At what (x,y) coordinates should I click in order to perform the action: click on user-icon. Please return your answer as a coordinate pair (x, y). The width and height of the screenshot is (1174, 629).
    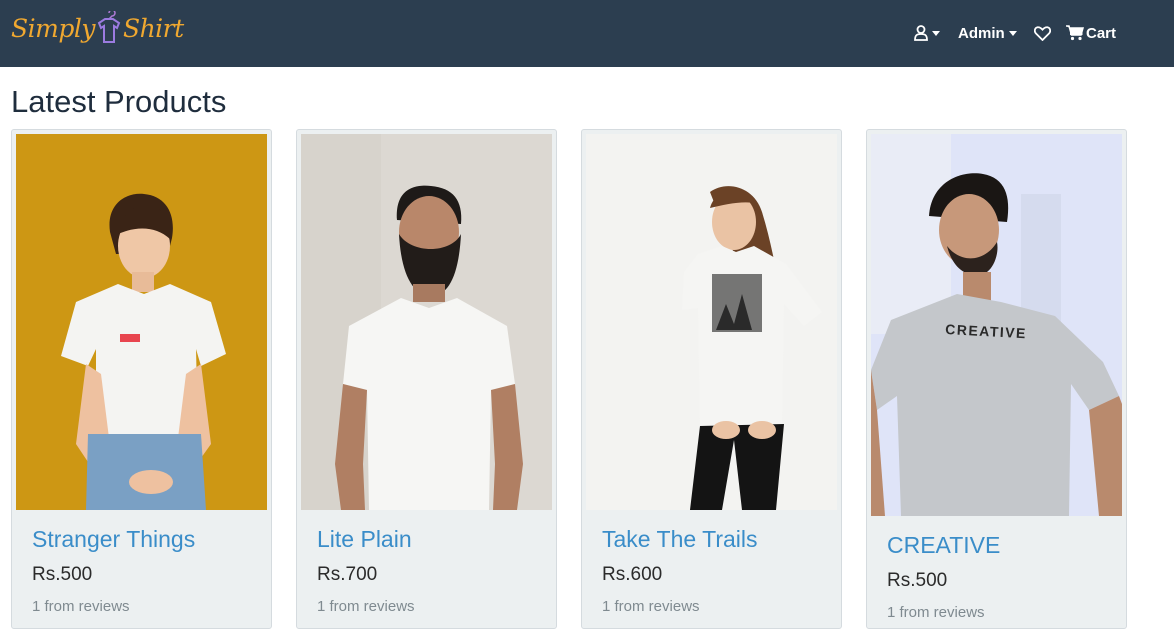
    Looking at the image, I should click on (921, 33).